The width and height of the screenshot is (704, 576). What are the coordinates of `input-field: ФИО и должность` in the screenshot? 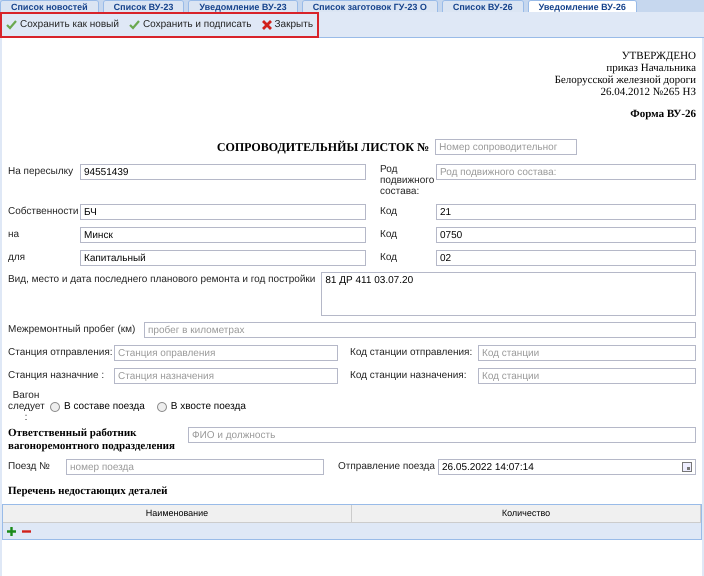 It's located at (442, 435).